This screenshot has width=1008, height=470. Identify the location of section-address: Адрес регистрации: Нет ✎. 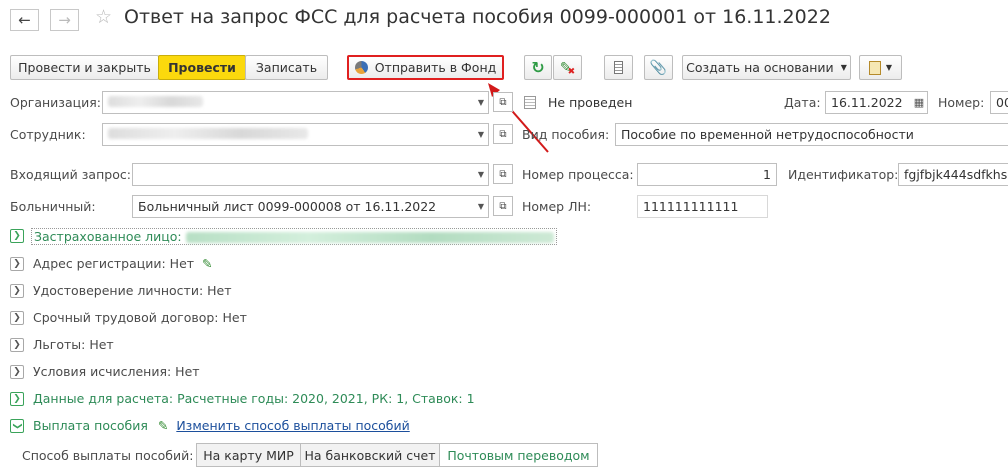
(123, 263).